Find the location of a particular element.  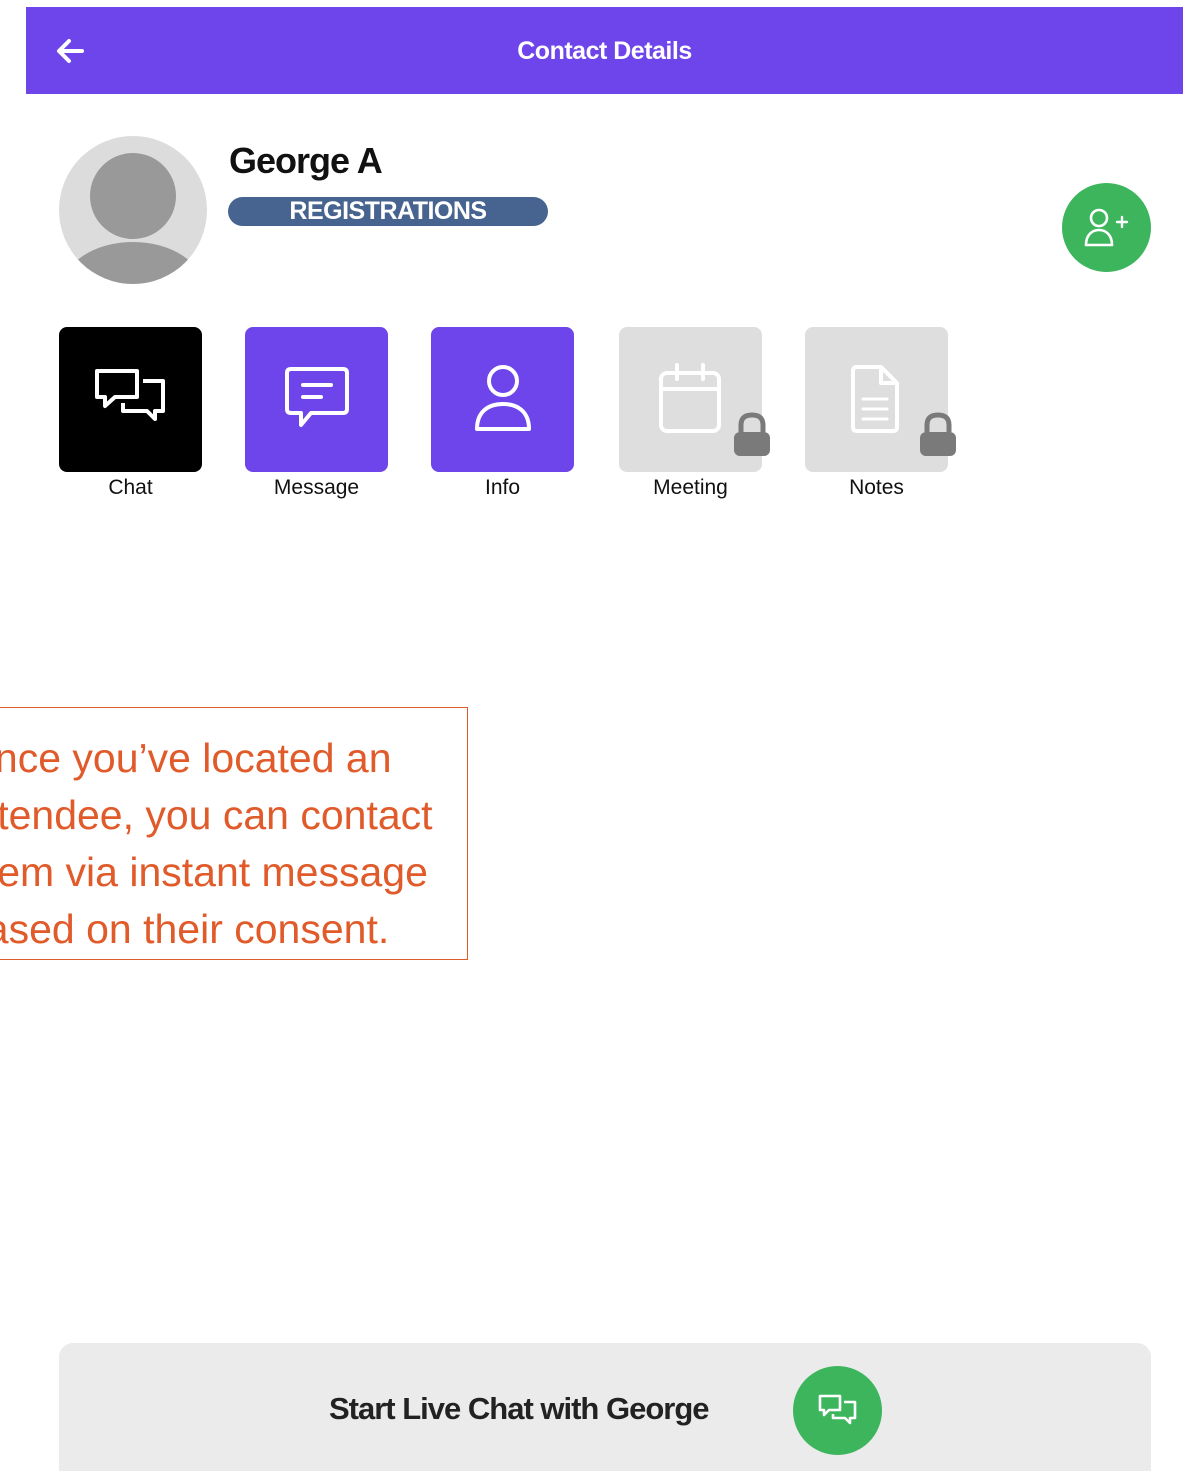

callout-line: Once you’ve located an is located at coordinates (196, 758).